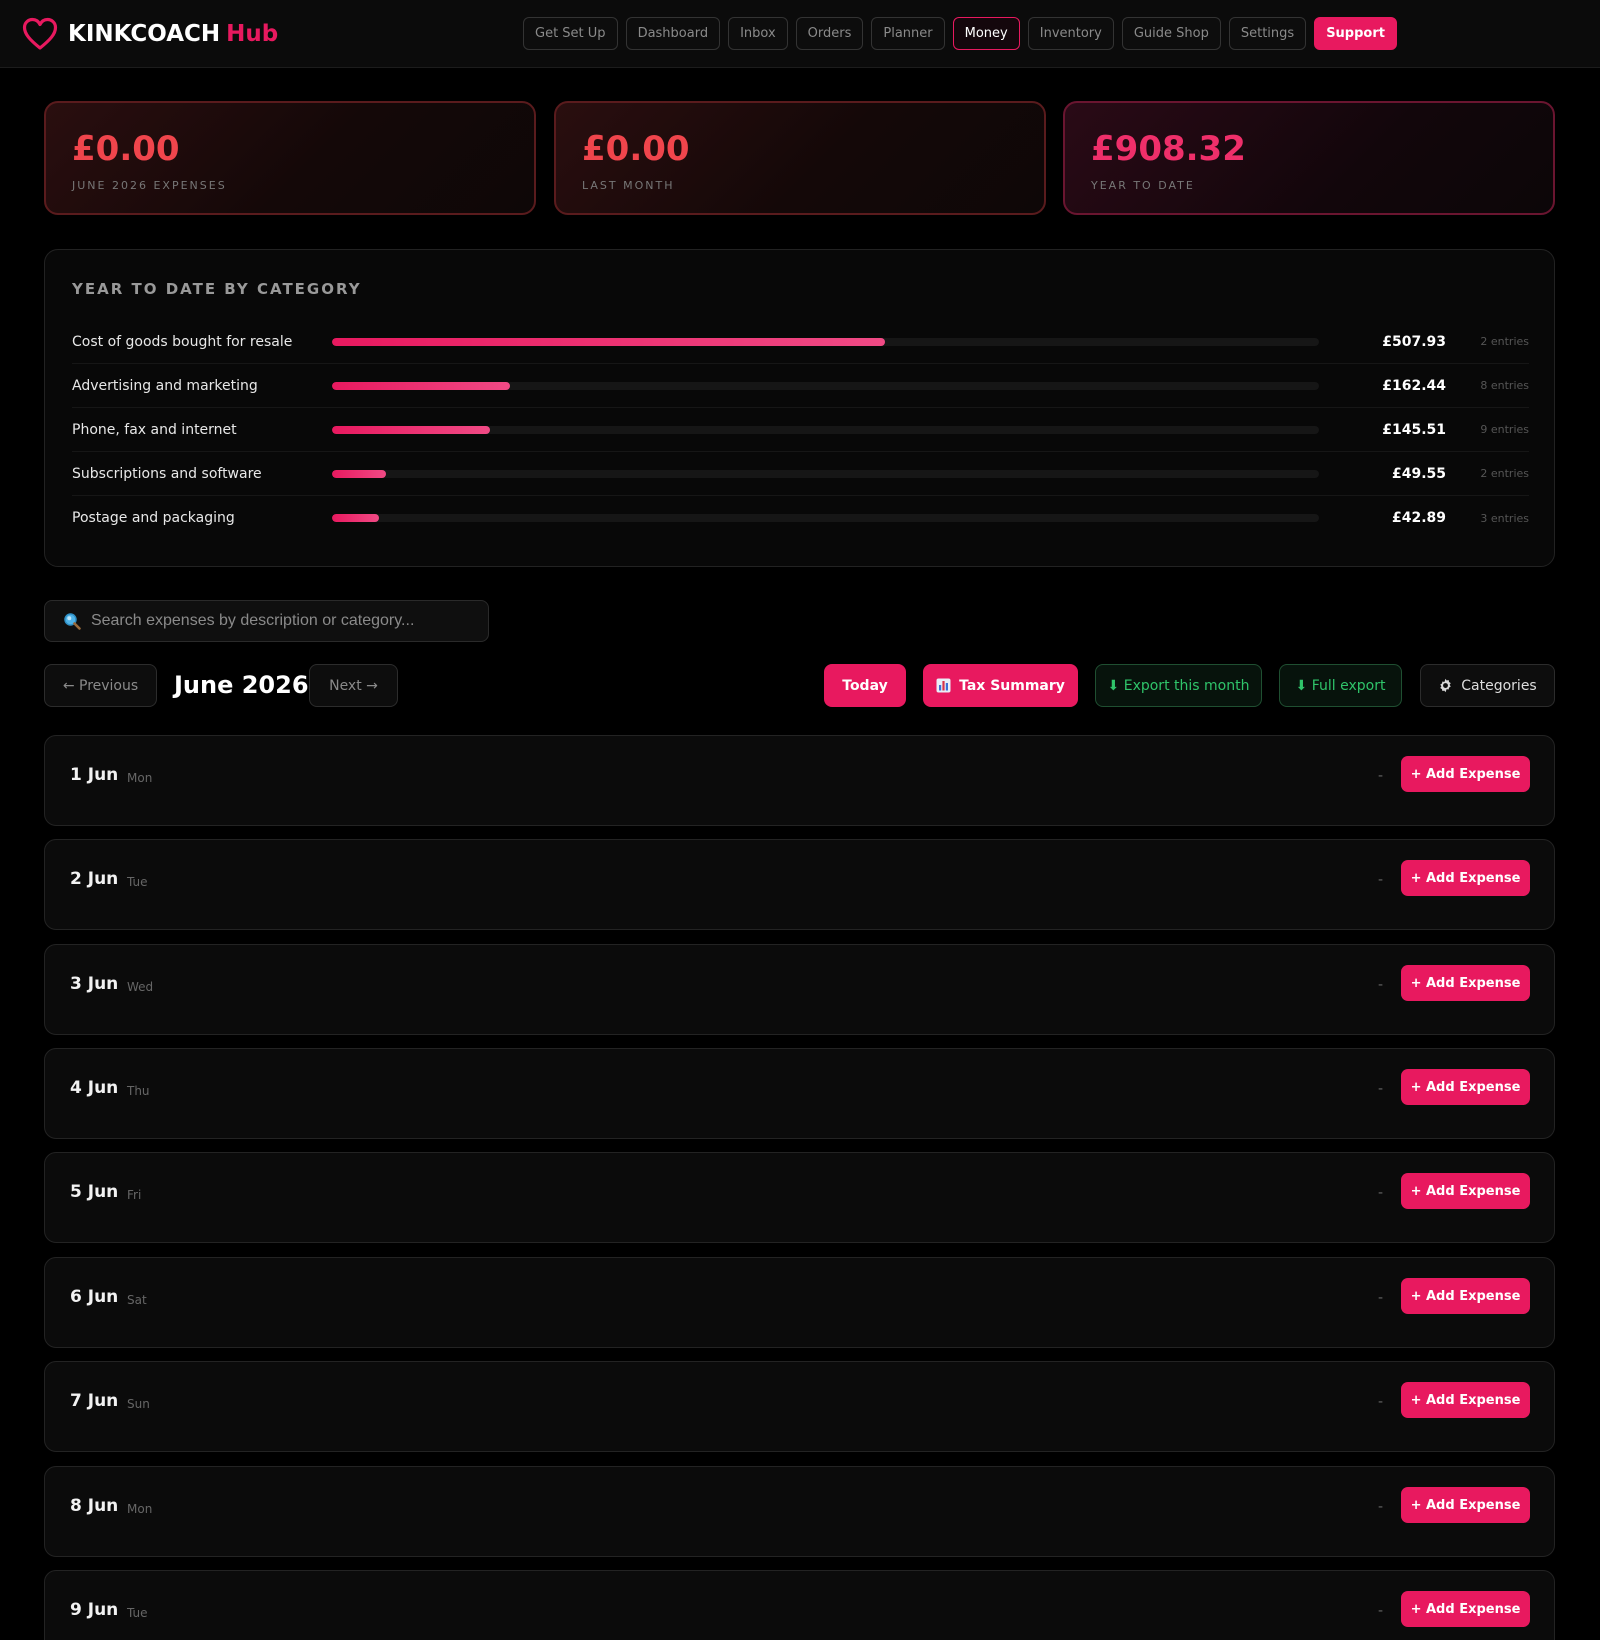 This screenshot has height=1640, width=1600. What do you see at coordinates (167, 473) in the screenshot?
I see `category-name: Subscriptions and software` at bounding box center [167, 473].